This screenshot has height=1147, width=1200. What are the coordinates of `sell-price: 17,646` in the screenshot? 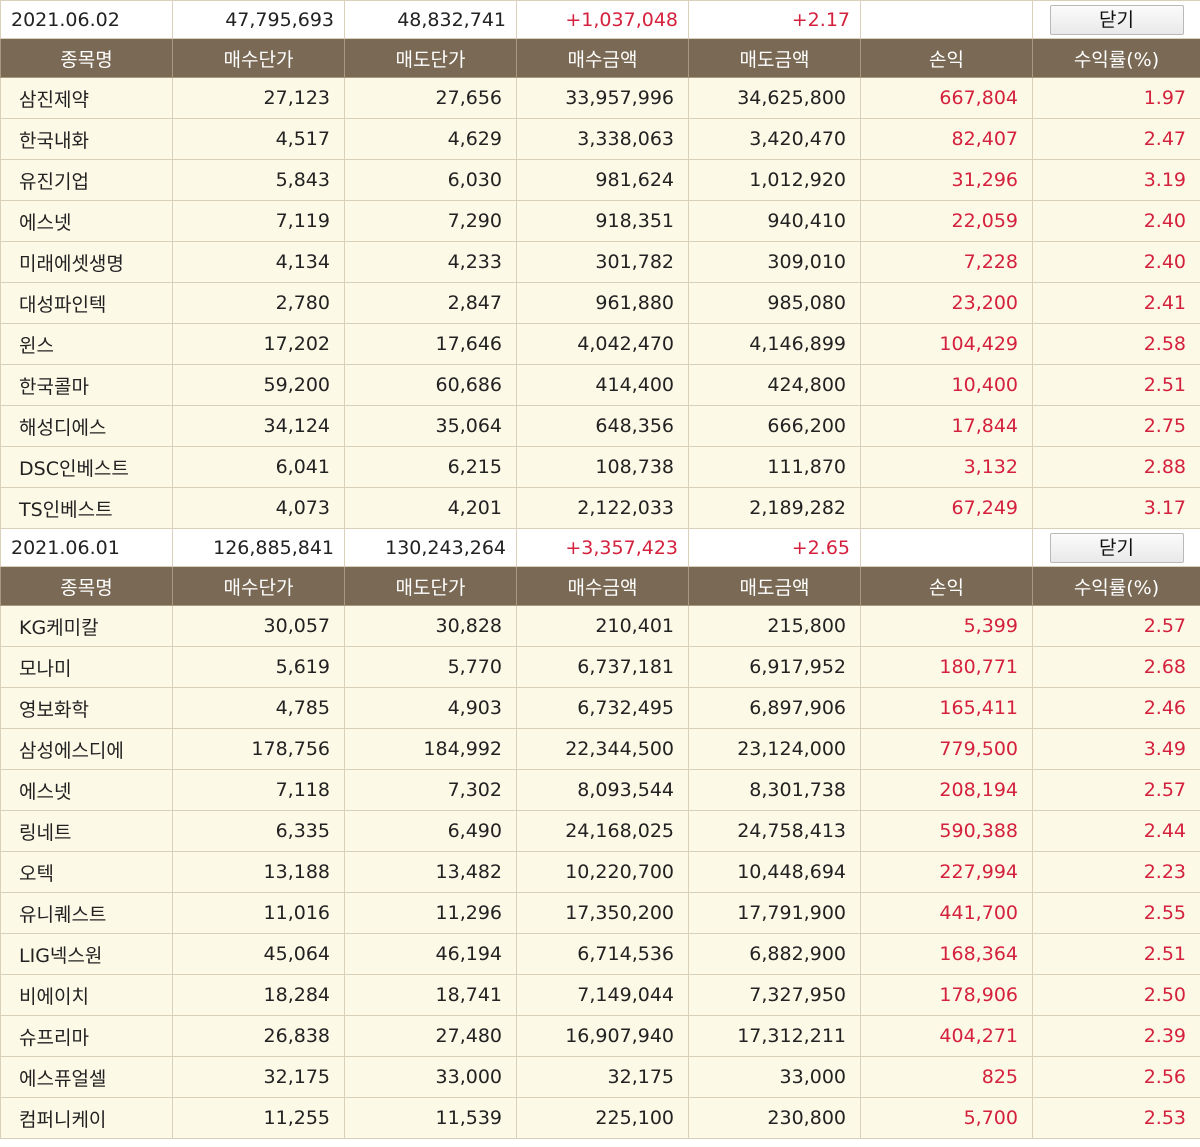 It's located at (430, 344).